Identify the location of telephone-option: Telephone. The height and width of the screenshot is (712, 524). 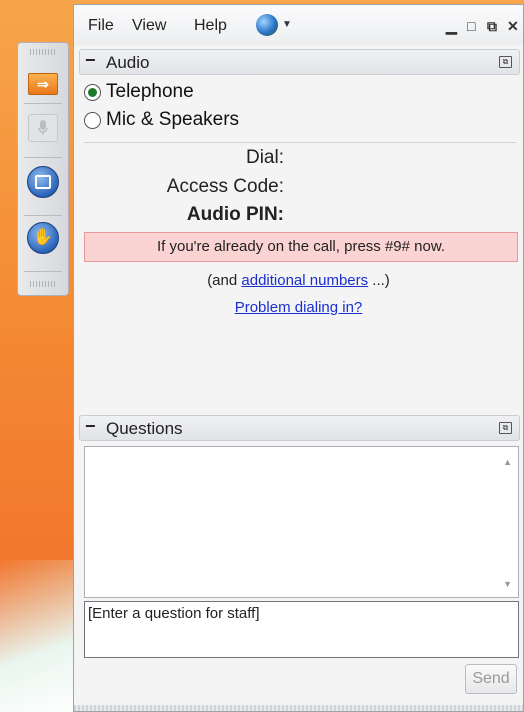
(139, 92).